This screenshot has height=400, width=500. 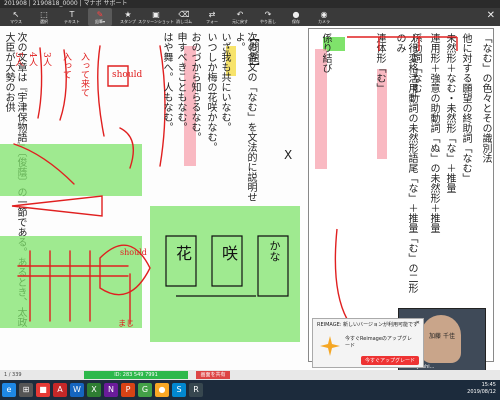 What do you see at coordinates (180, 82) in the screenshot?
I see `question-item: 申すべきこともなむ。` at bounding box center [180, 82].